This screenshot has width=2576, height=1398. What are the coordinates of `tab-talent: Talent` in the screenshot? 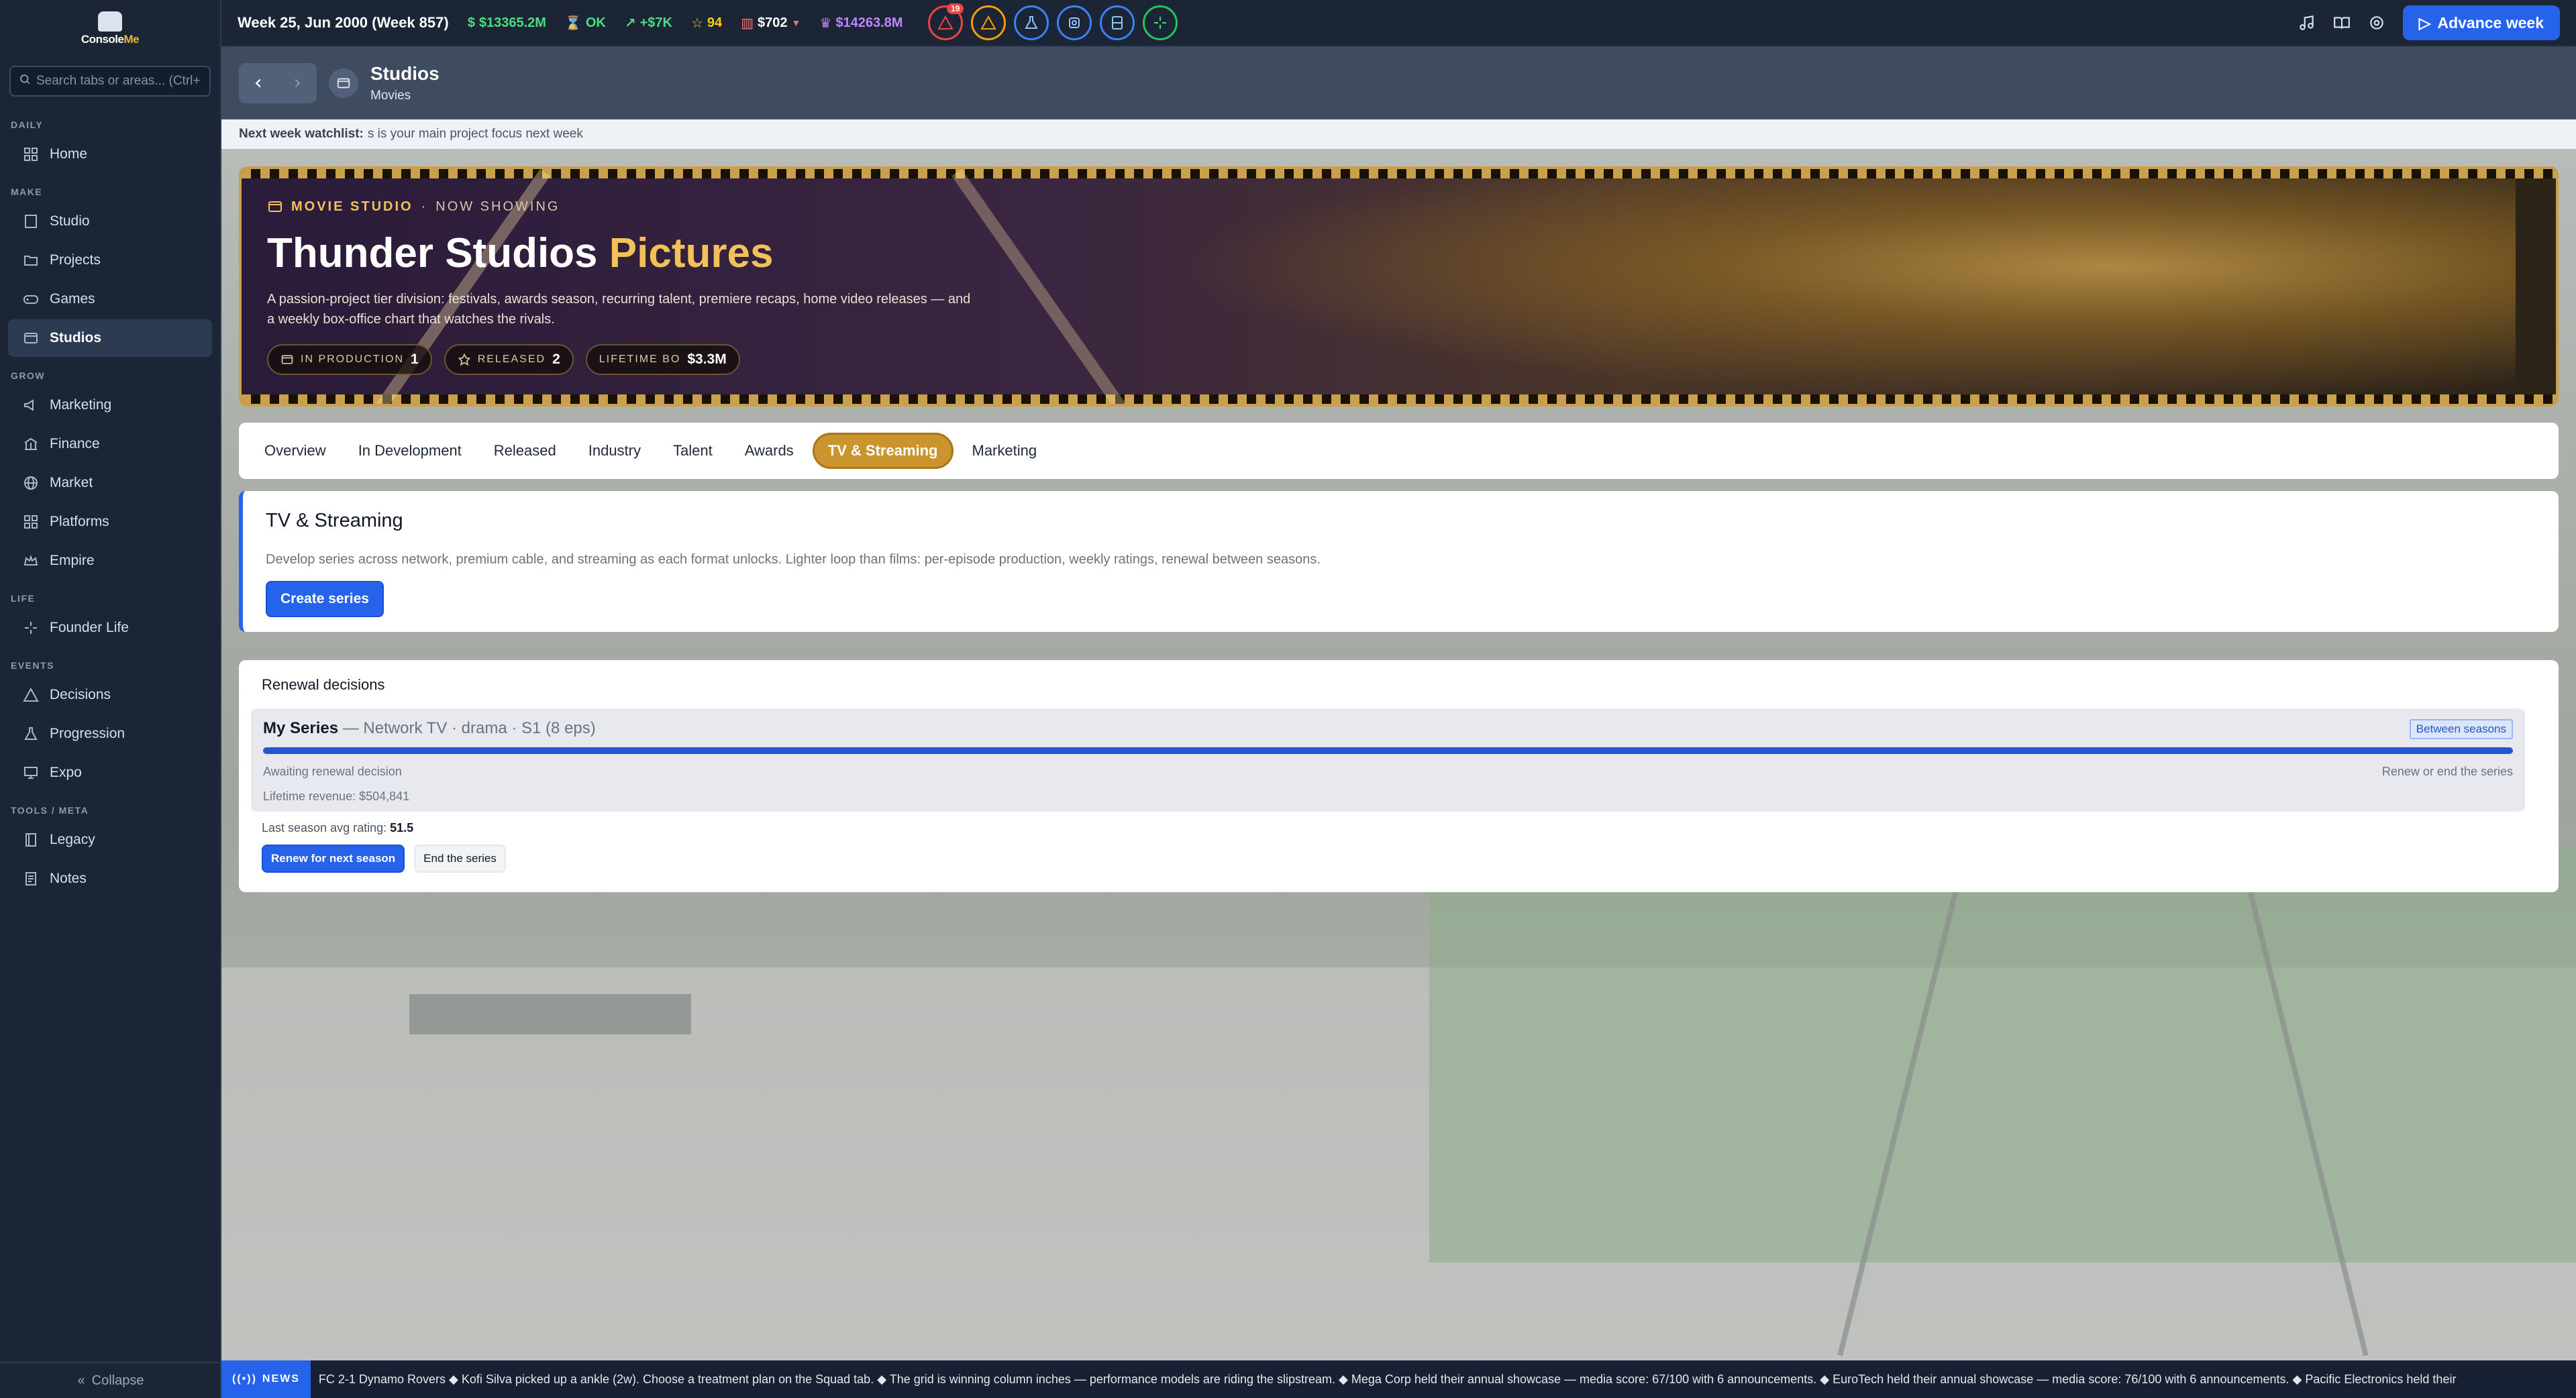 It's located at (693, 451).